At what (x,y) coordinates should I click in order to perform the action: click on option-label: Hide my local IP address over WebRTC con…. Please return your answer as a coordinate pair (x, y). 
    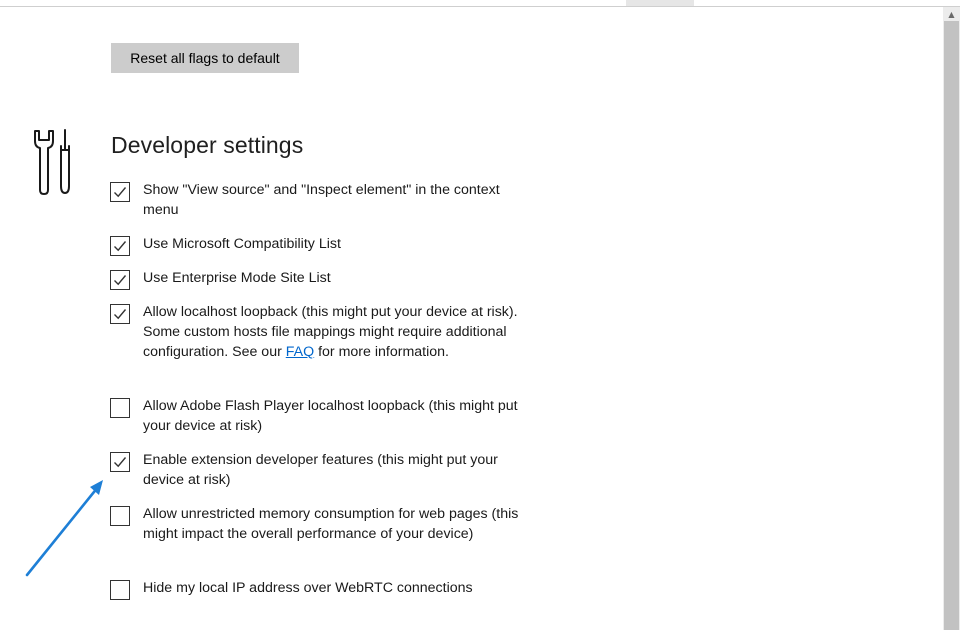
    Looking at the image, I should click on (308, 588).